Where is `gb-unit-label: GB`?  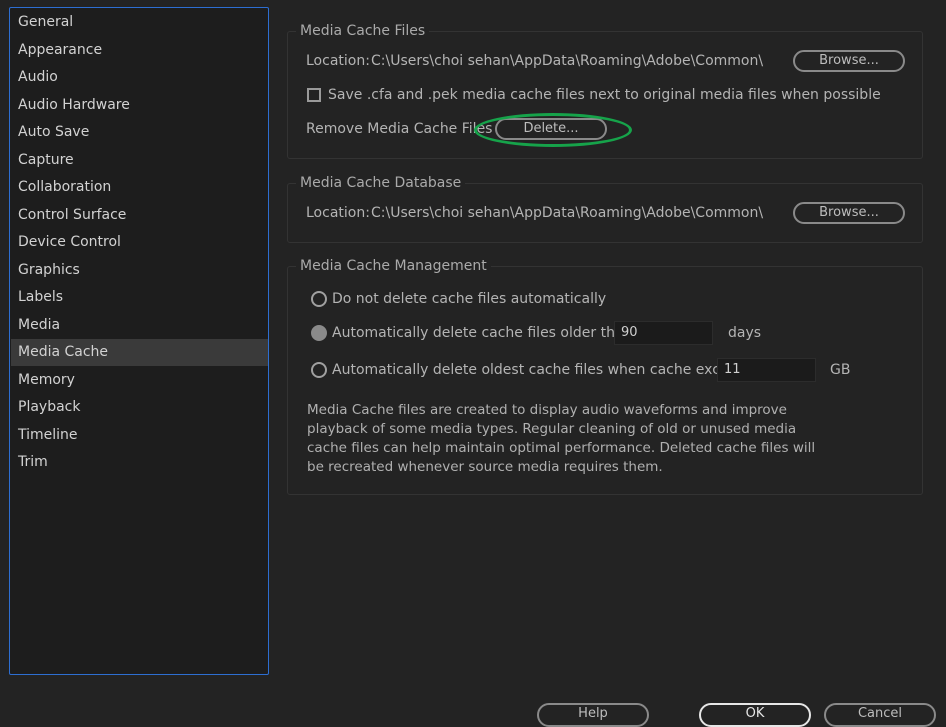 gb-unit-label: GB is located at coordinates (840, 370).